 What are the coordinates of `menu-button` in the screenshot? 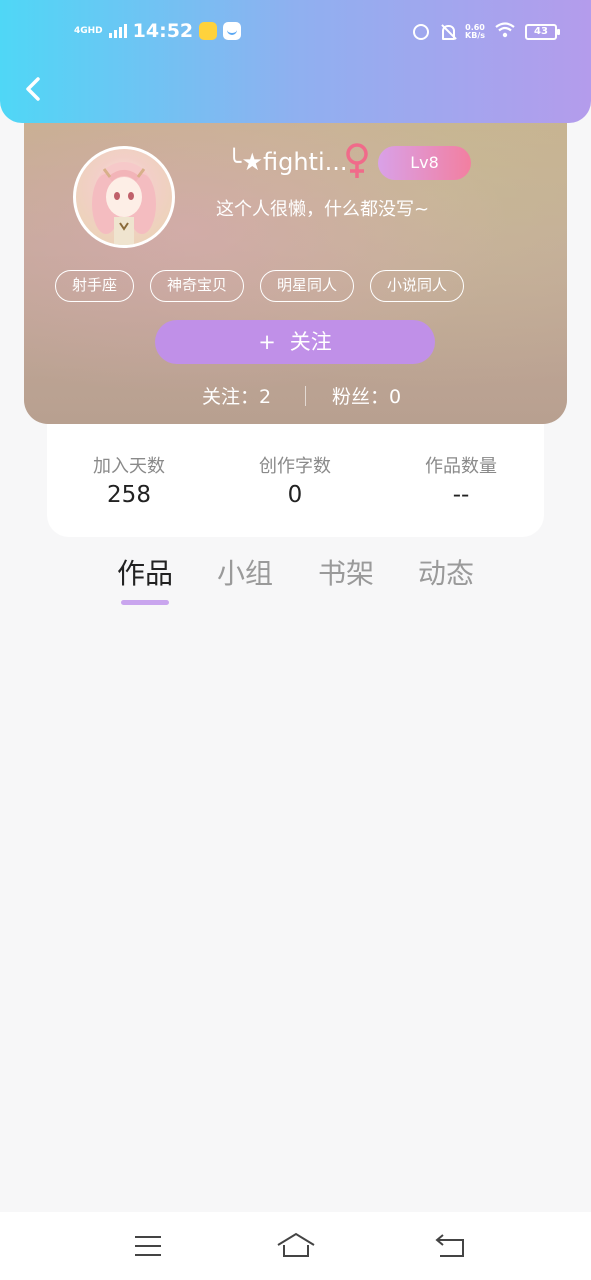 It's located at (148, 1246).